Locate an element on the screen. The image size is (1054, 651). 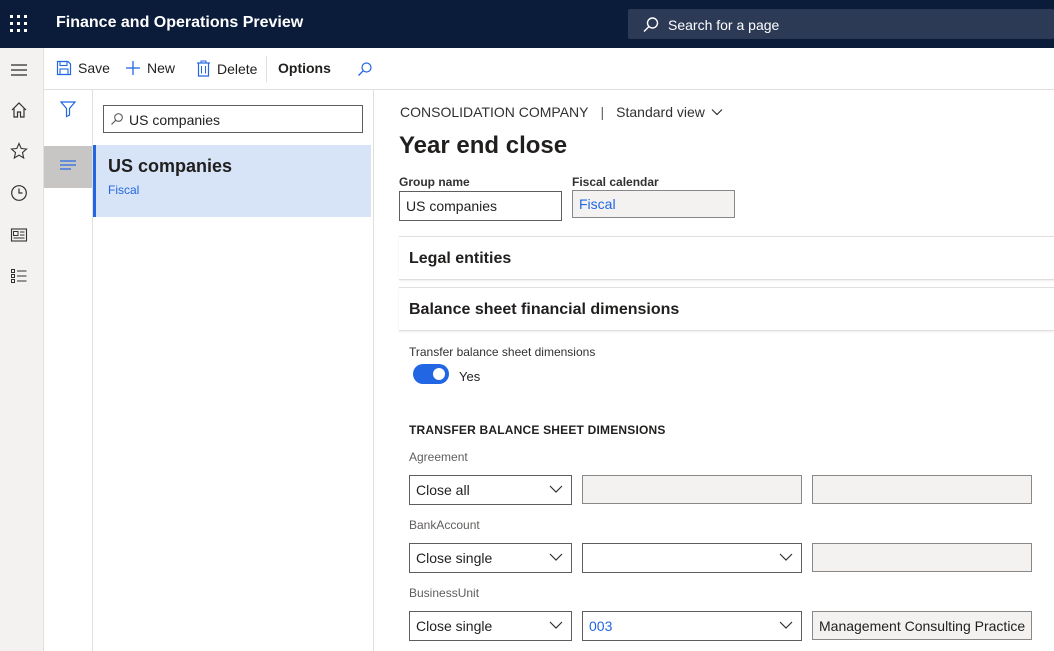
fiscal-calendar-label: Fiscal calendar is located at coordinates (615, 182).